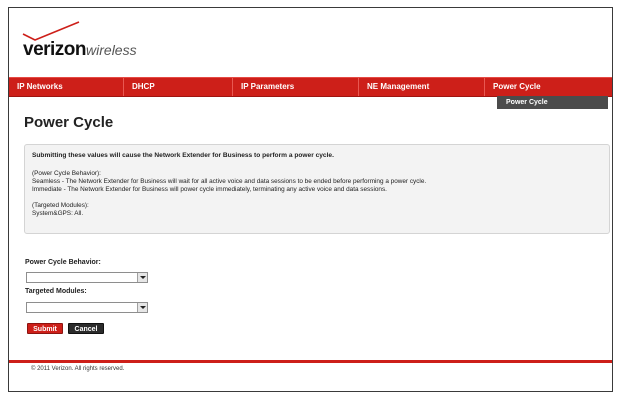  I want to click on behavior-select, so click(87, 277).